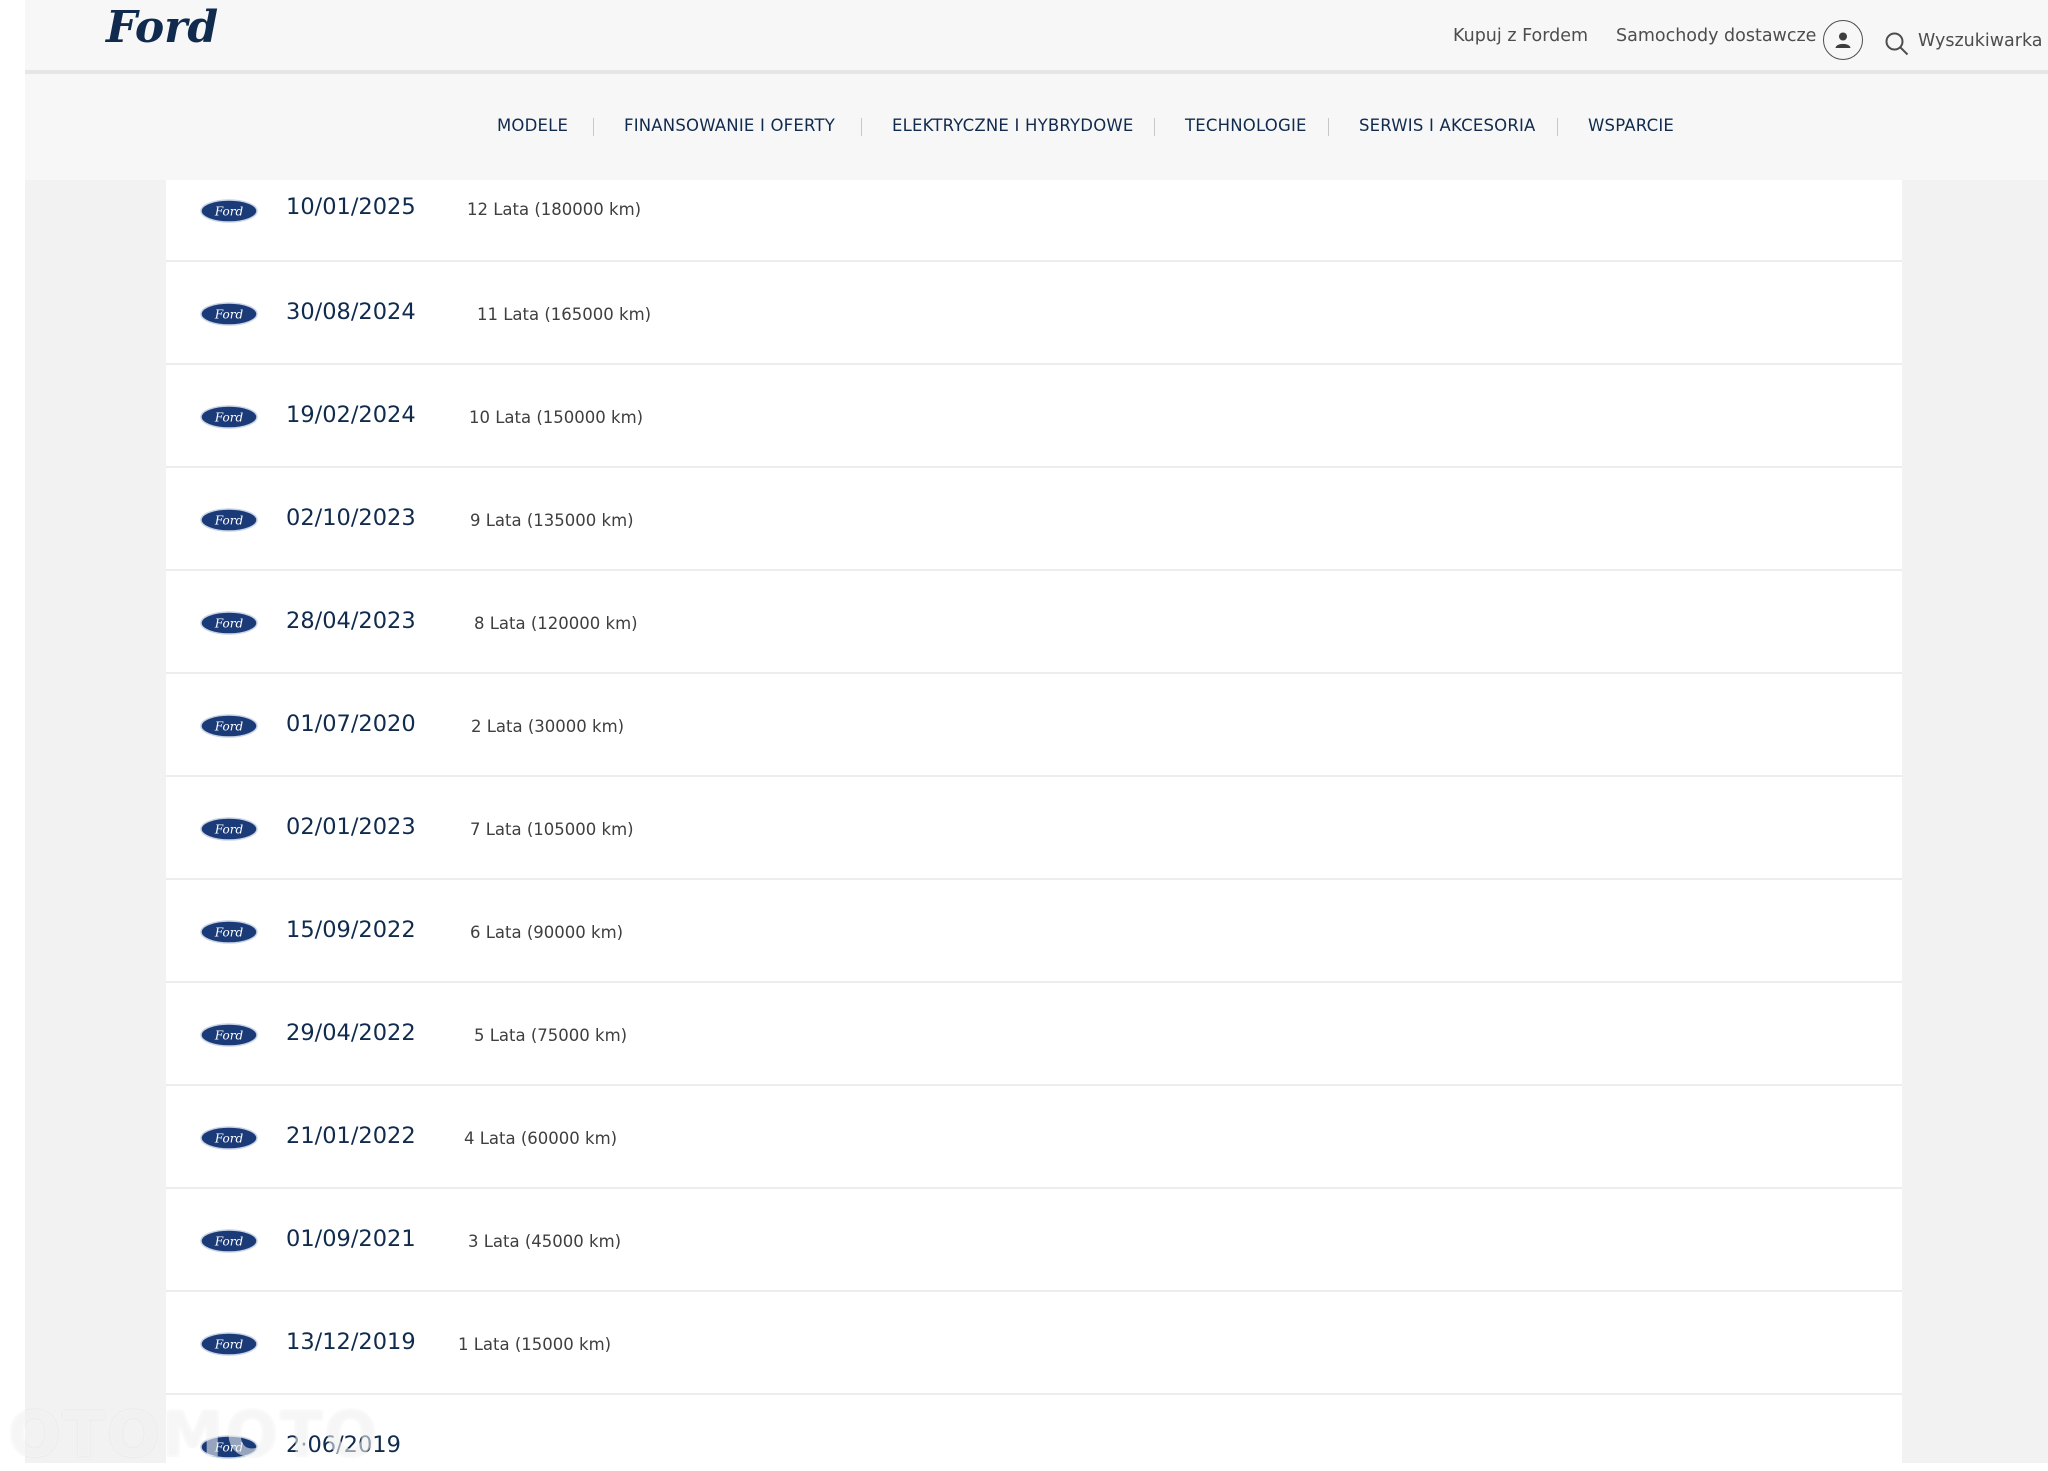 The image size is (2048, 1471). What do you see at coordinates (1631, 125) in the screenshot?
I see `nav-item-support: WSPARCIE` at bounding box center [1631, 125].